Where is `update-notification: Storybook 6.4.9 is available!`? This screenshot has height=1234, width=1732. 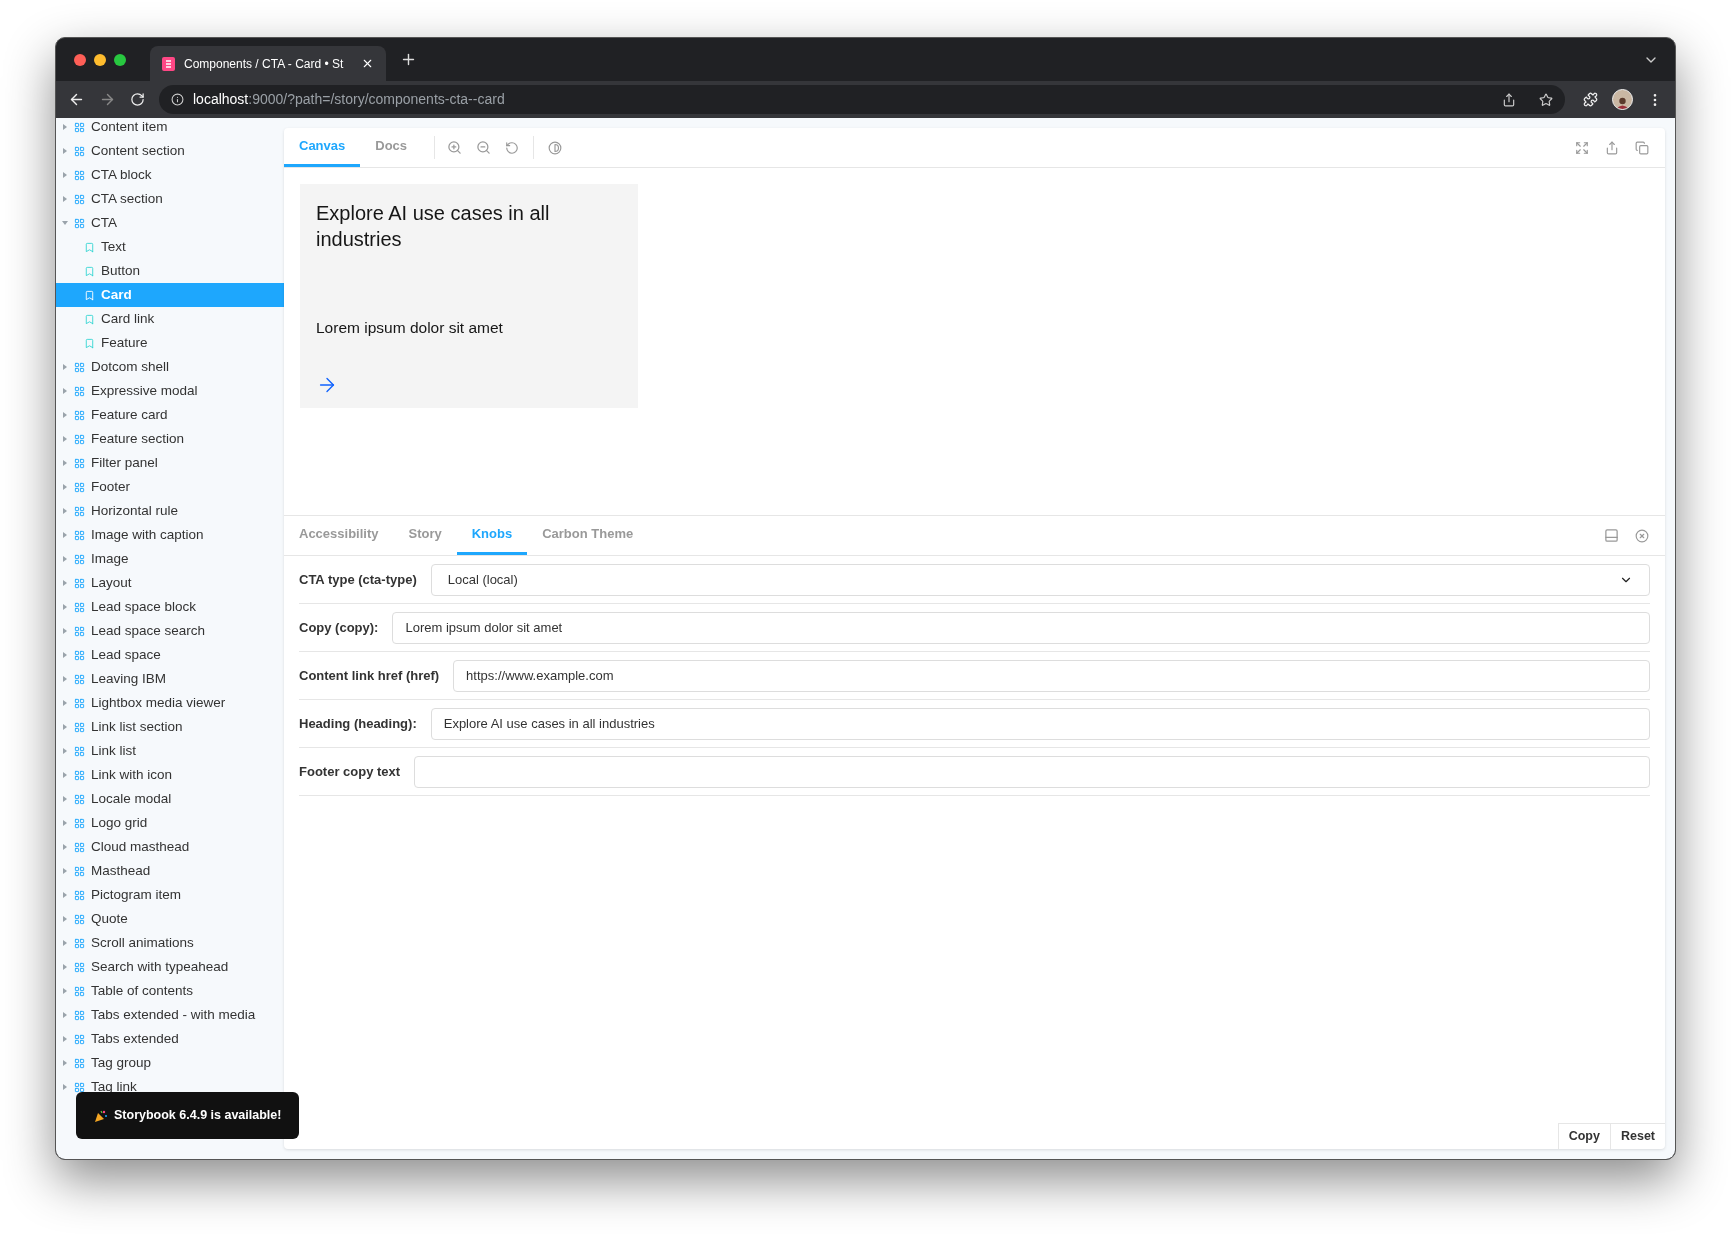 update-notification: Storybook 6.4.9 is available! is located at coordinates (188, 1115).